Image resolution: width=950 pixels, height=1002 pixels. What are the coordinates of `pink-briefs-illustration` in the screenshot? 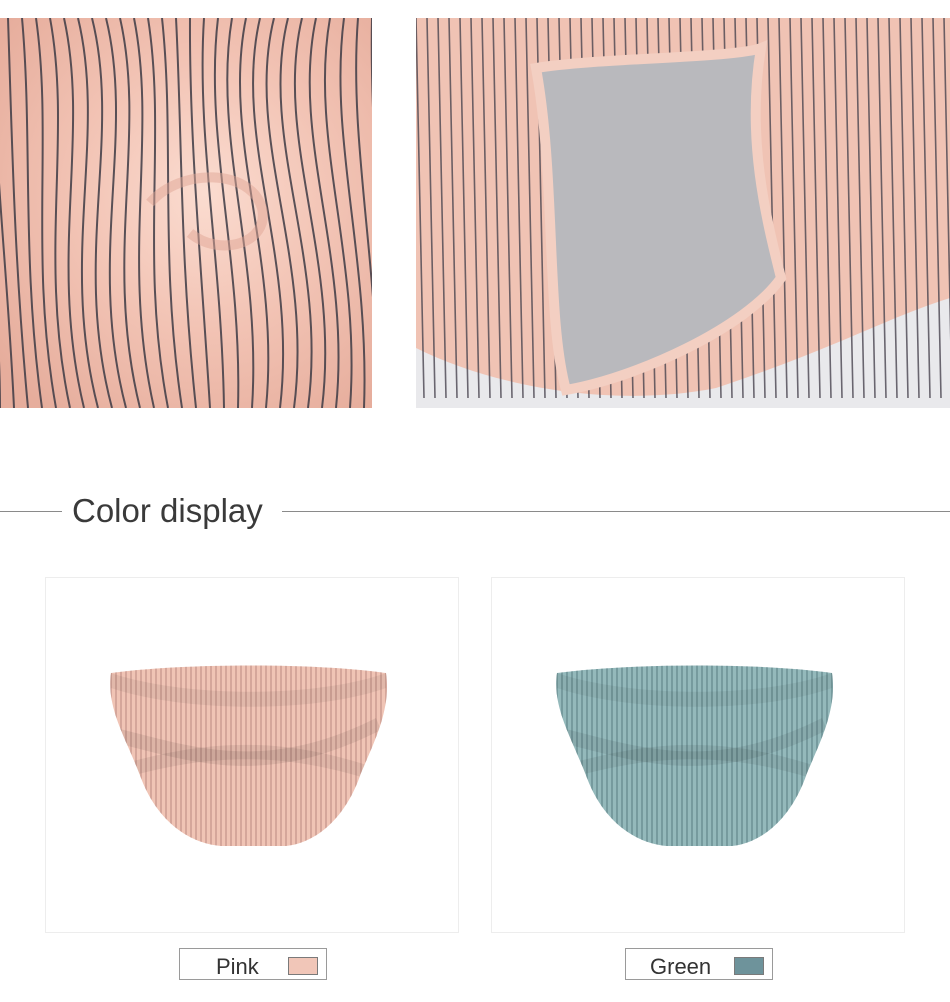 It's located at (248, 755).